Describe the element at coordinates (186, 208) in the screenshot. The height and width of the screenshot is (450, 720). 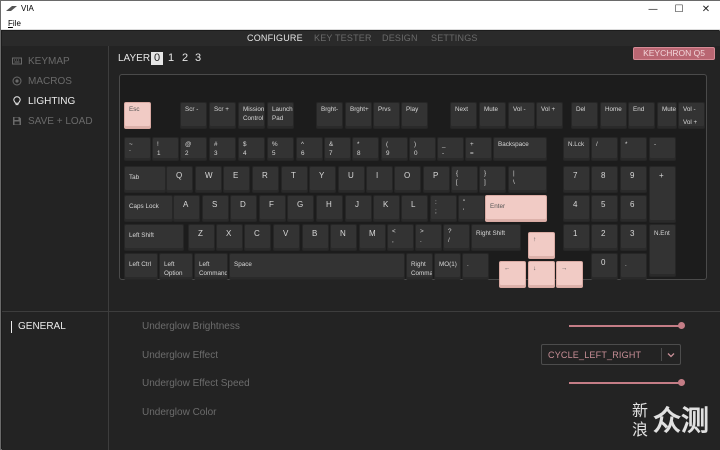
I see `key-a: A` at that location.